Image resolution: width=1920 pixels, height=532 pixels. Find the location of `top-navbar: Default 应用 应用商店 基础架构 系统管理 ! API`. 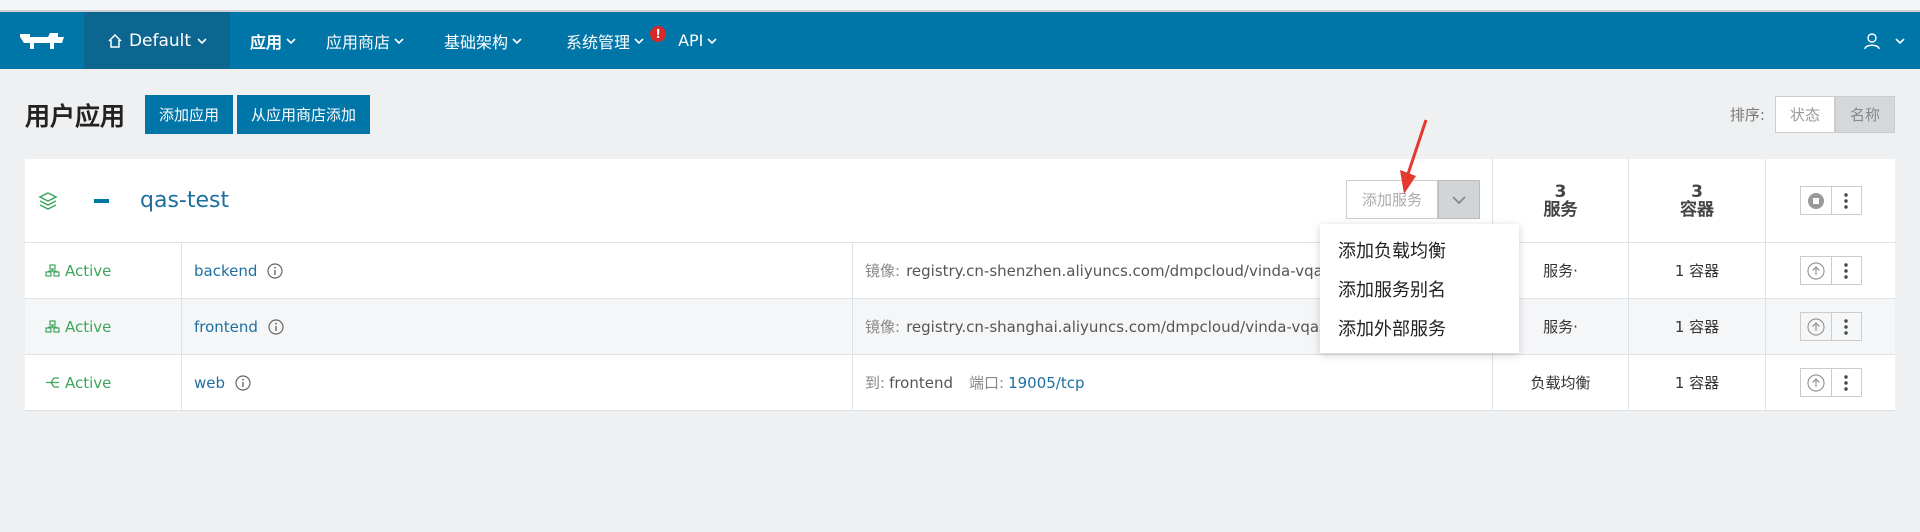

top-navbar: Default 应用 应用商店 基础架构 系统管理 ! API is located at coordinates (960, 40).